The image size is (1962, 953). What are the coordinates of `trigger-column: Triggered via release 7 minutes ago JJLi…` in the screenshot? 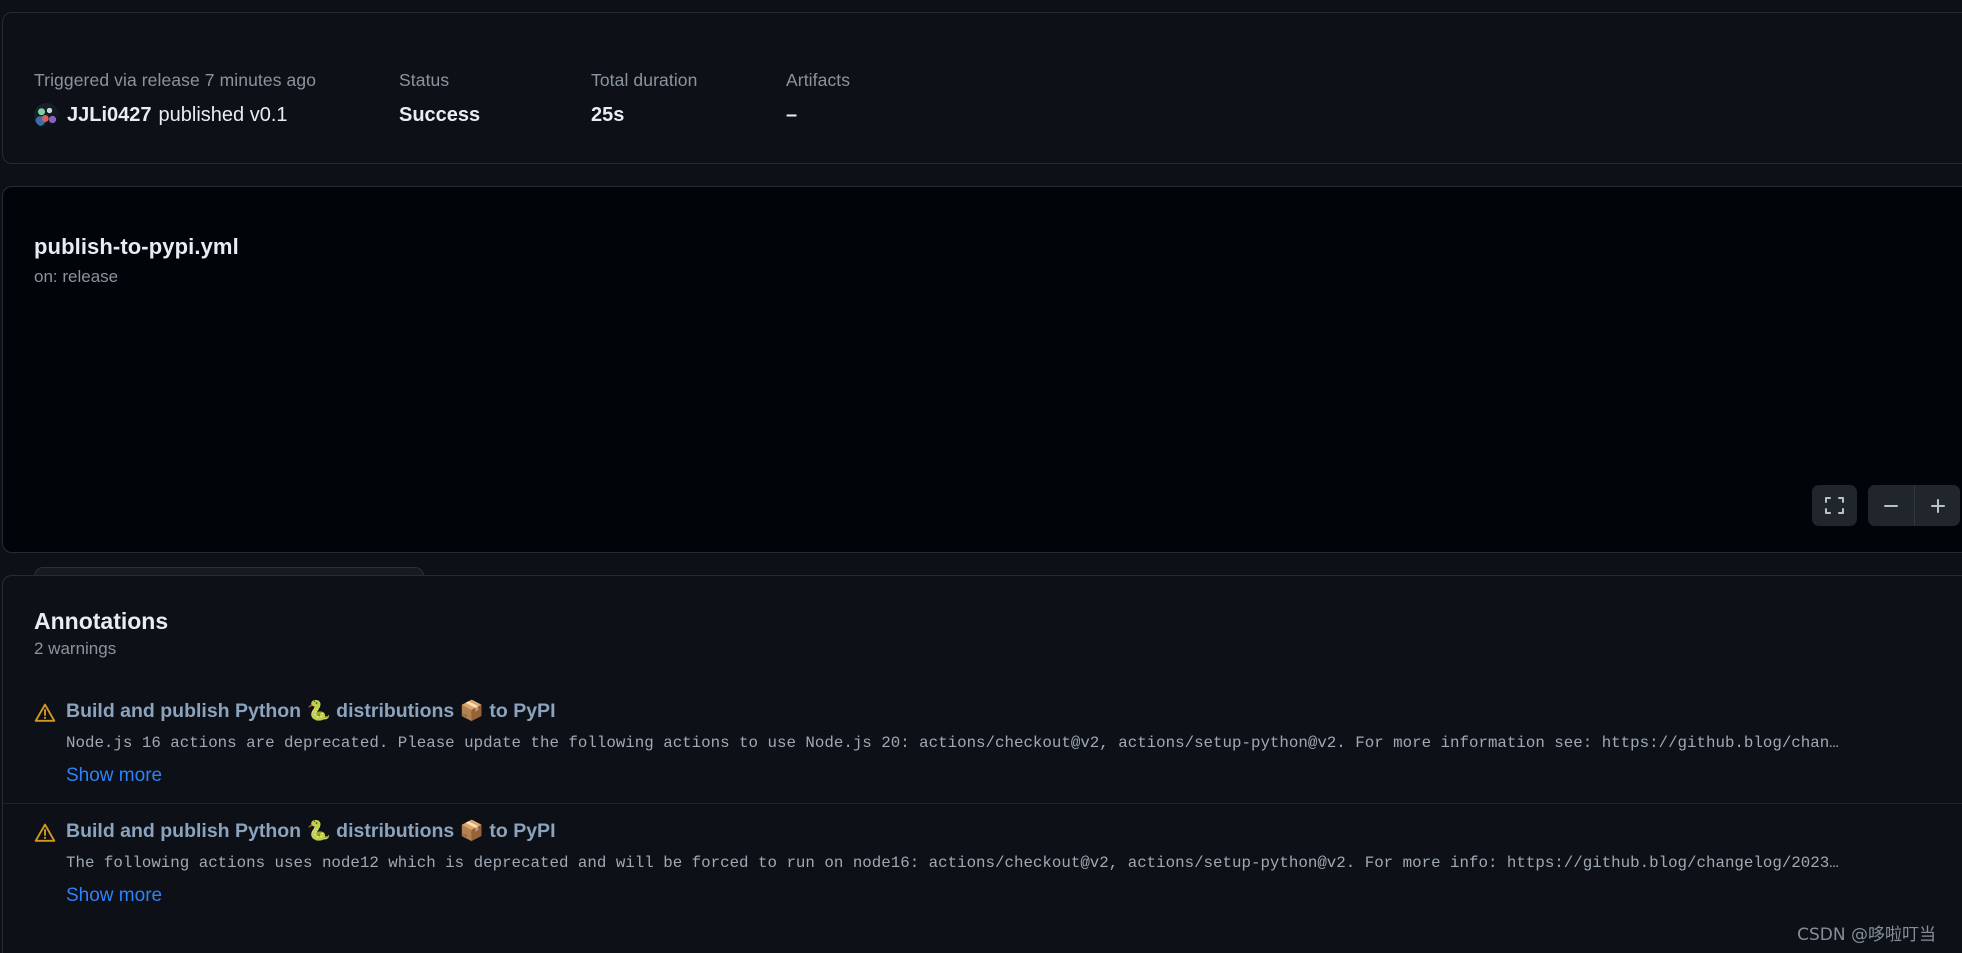 It's located at (216, 98).